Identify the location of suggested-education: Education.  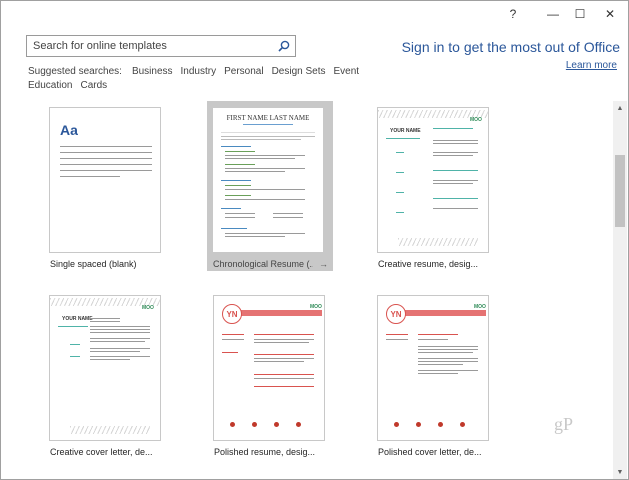
(50, 85).